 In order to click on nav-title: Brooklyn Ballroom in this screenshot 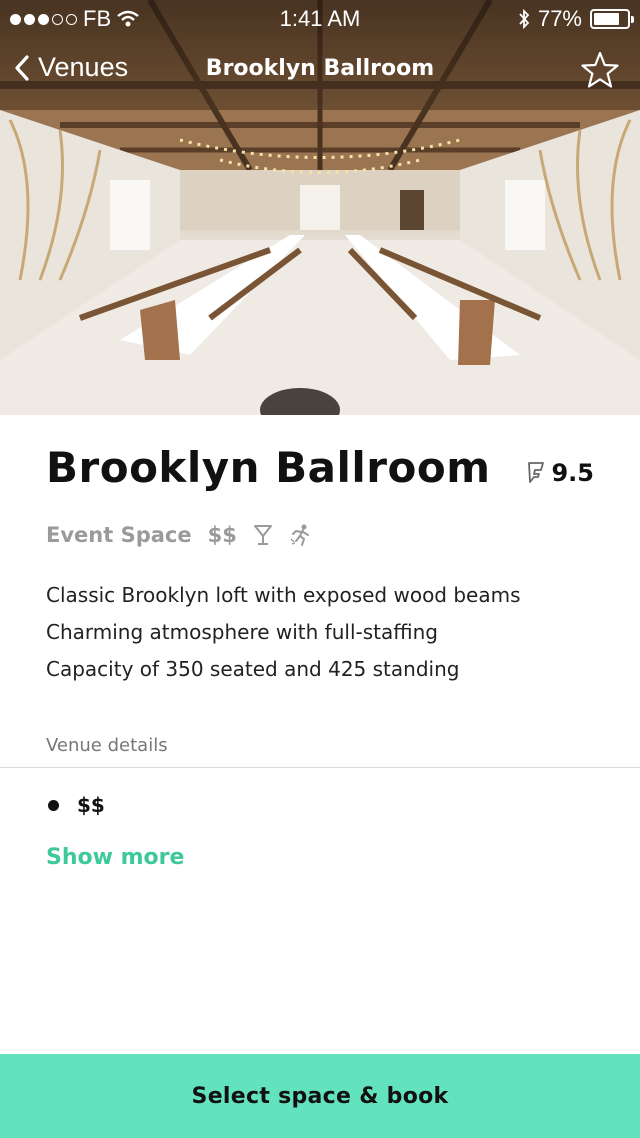, I will do `click(320, 68)`.